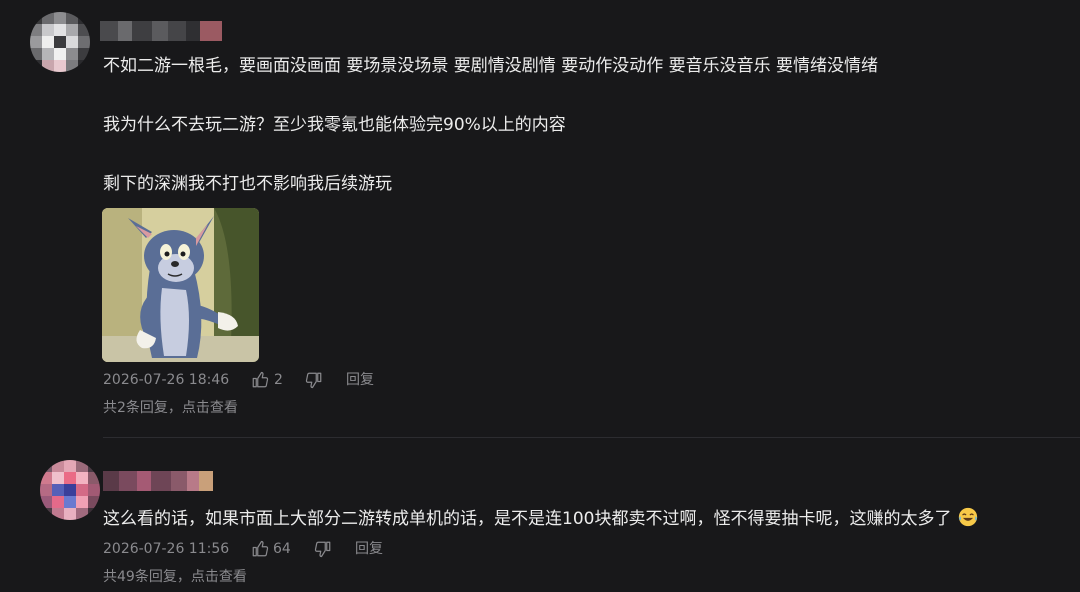 This screenshot has height=592, width=1080. What do you see at coordinates (968, 517) in the screenshot?
I see `laughing-tears-emoji-icon` at bounding box center [968, 517].